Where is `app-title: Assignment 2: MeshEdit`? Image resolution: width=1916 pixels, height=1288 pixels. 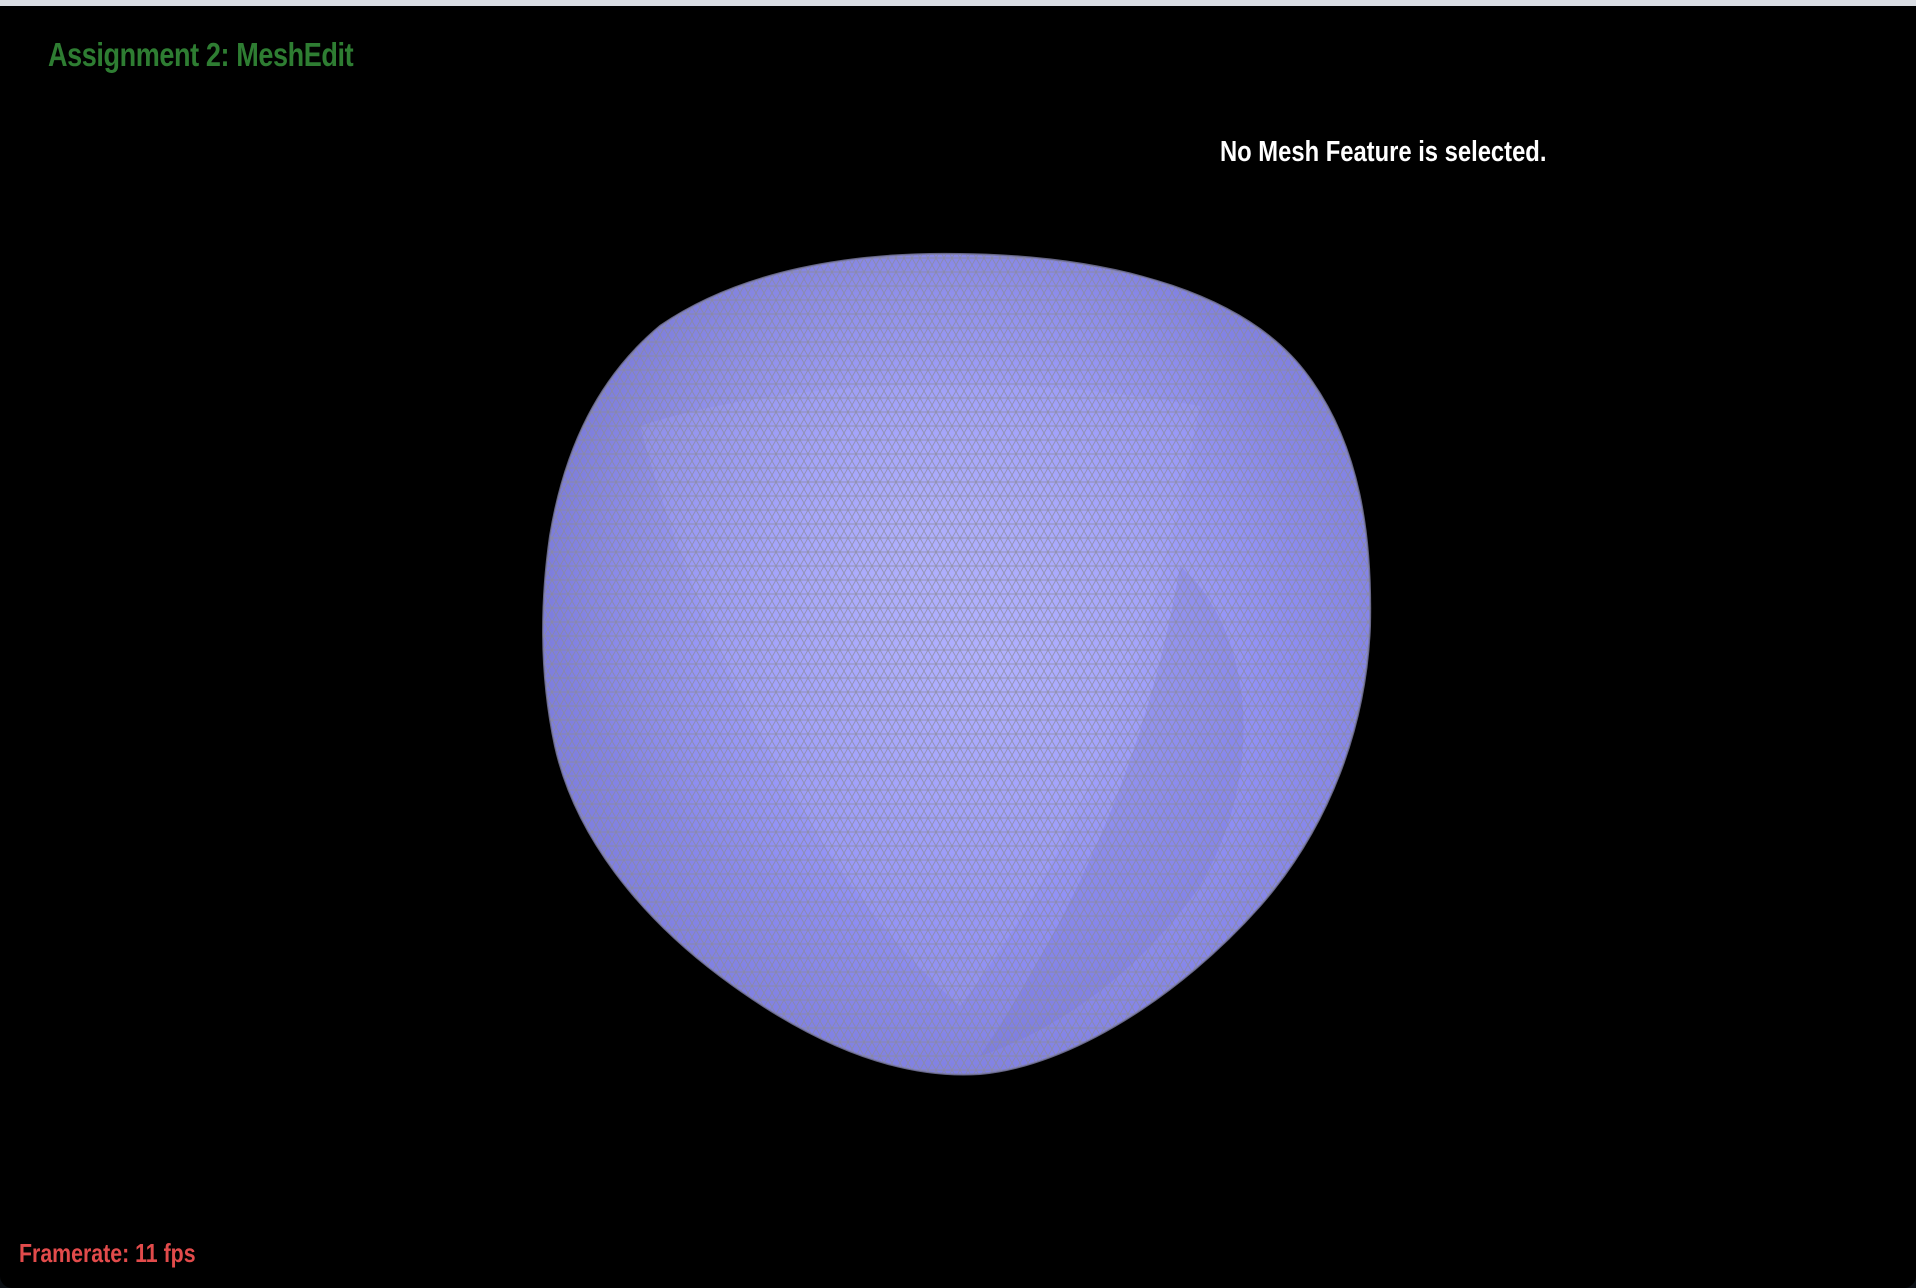
app-title: Assignment 2: MeshEdit is located at coordinates (201, 54).